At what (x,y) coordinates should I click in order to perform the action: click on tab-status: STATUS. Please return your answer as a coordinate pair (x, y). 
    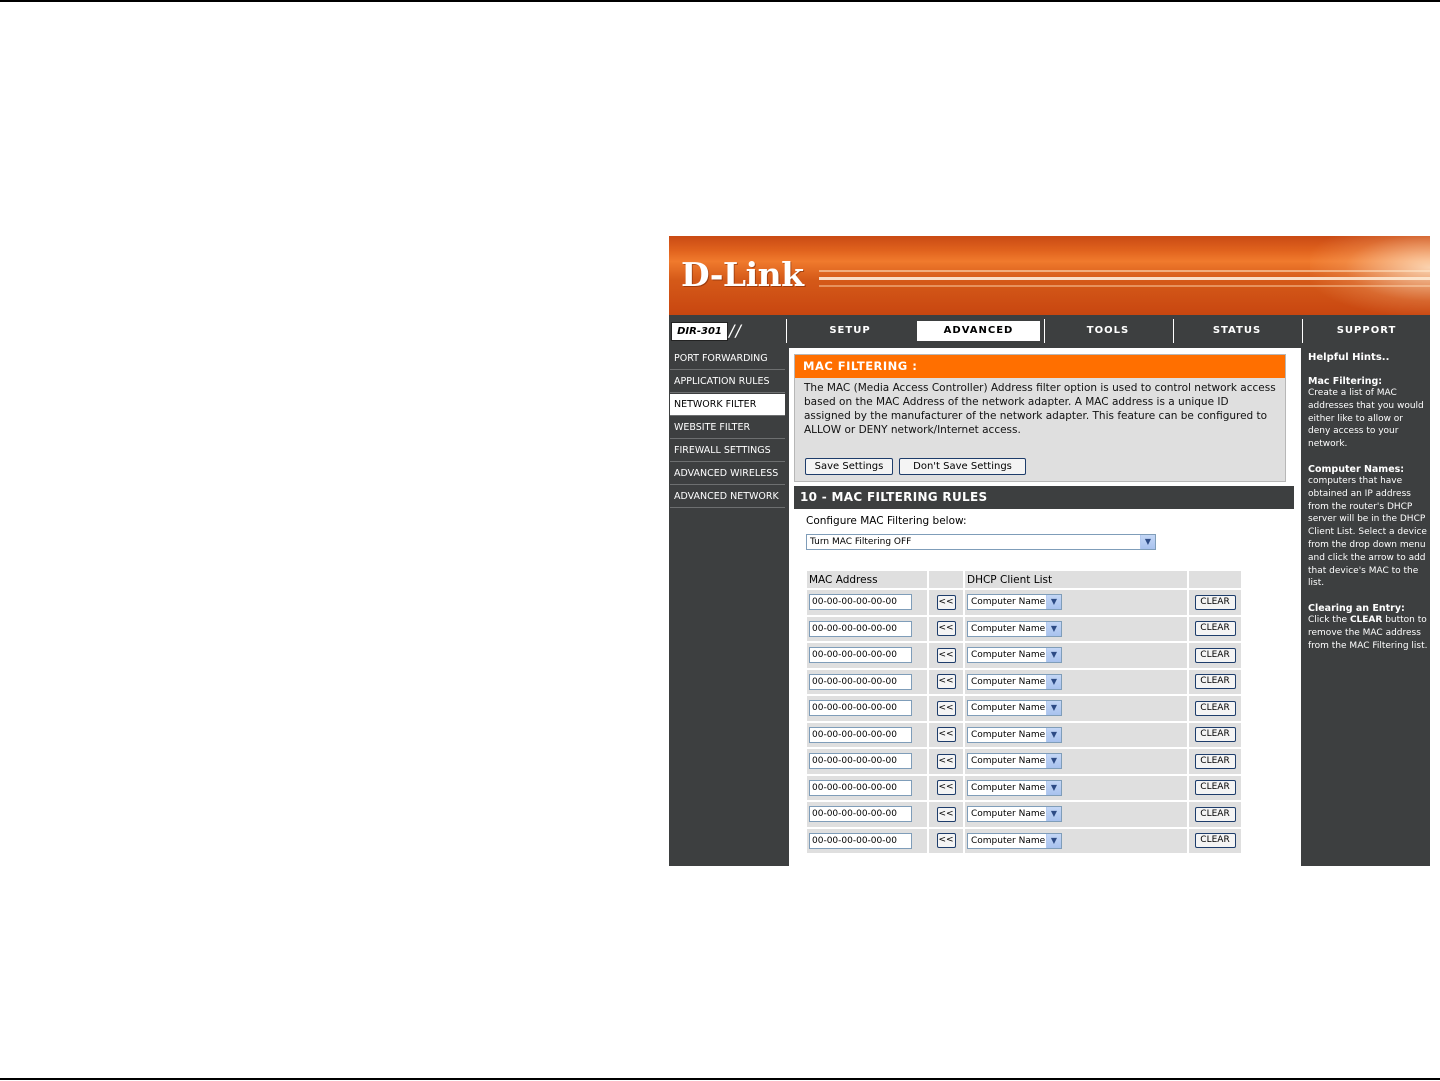
    Looking at the image, I should click on (1236, 331).